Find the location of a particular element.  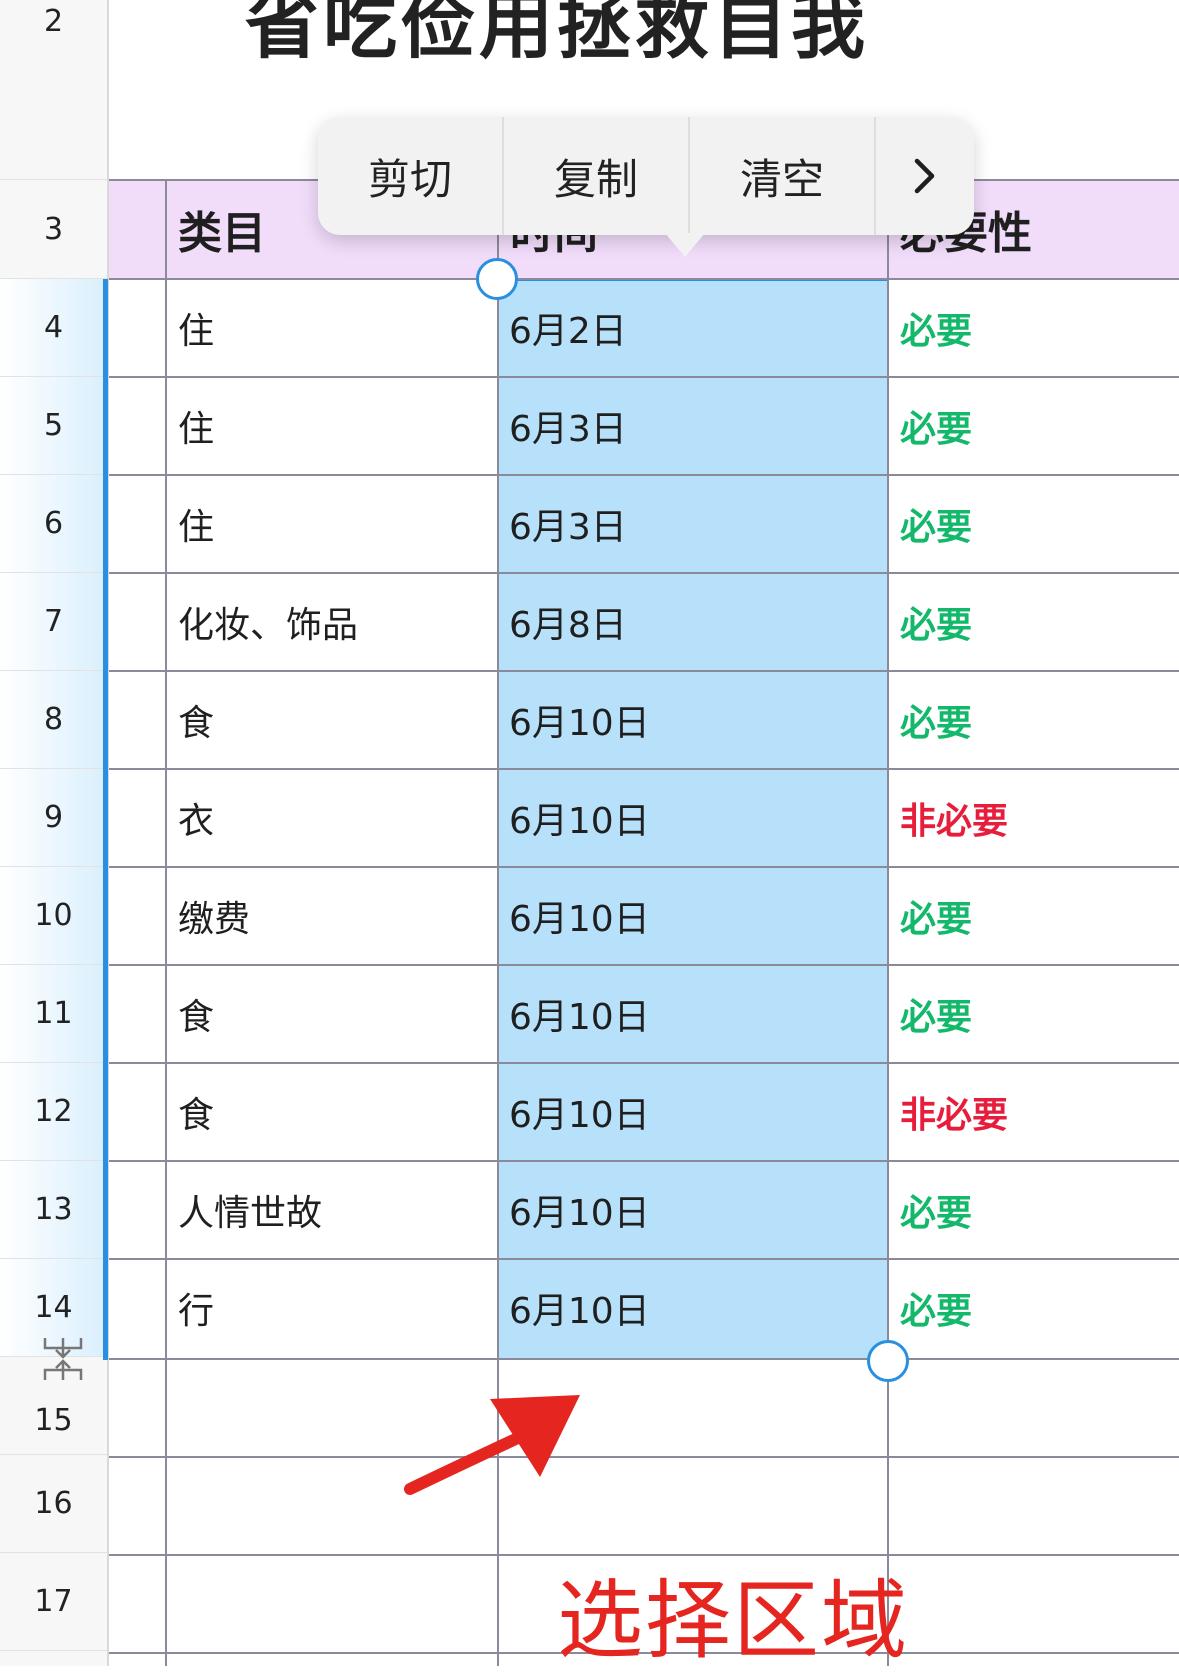

row-header-column: 2 3 4 5 6 7 8 9 10 11 12 13 14 15 16 17 is located at coordinates (54, 833).